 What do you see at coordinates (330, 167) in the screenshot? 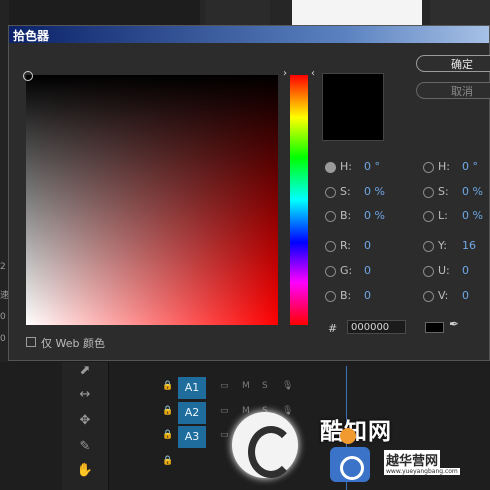
I see `radio-h` at bounding box center [330, 167].